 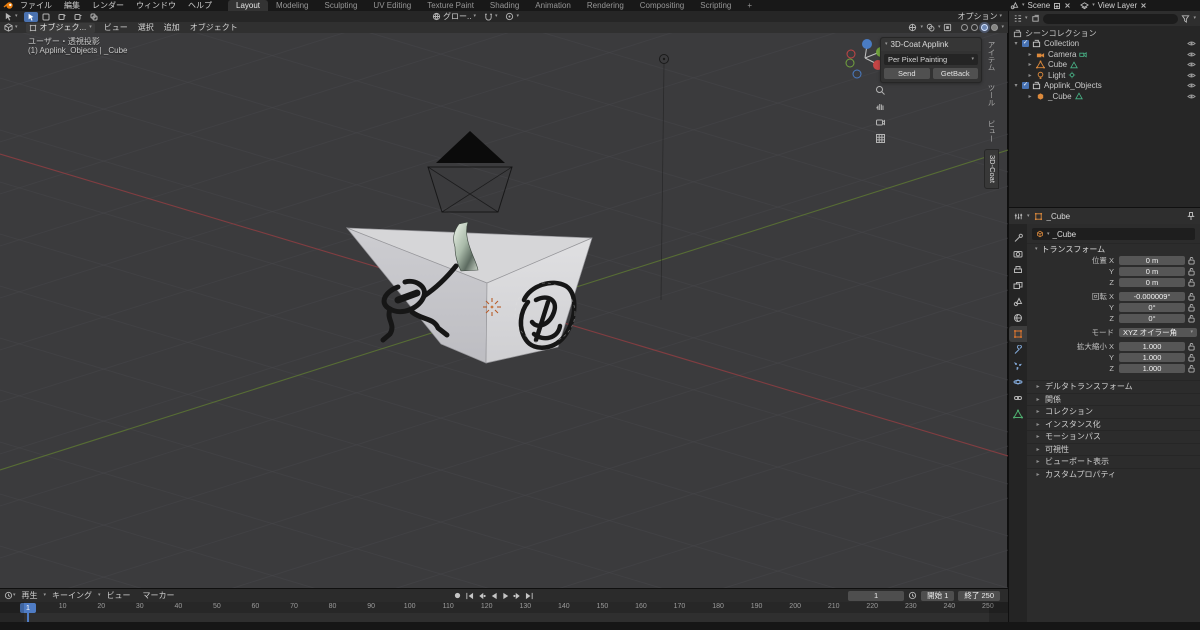 What do you see at coordinates (1143, 5) in the screenshot?
I see `remove-view-layer-icon` at bounding box center [1143, 5].